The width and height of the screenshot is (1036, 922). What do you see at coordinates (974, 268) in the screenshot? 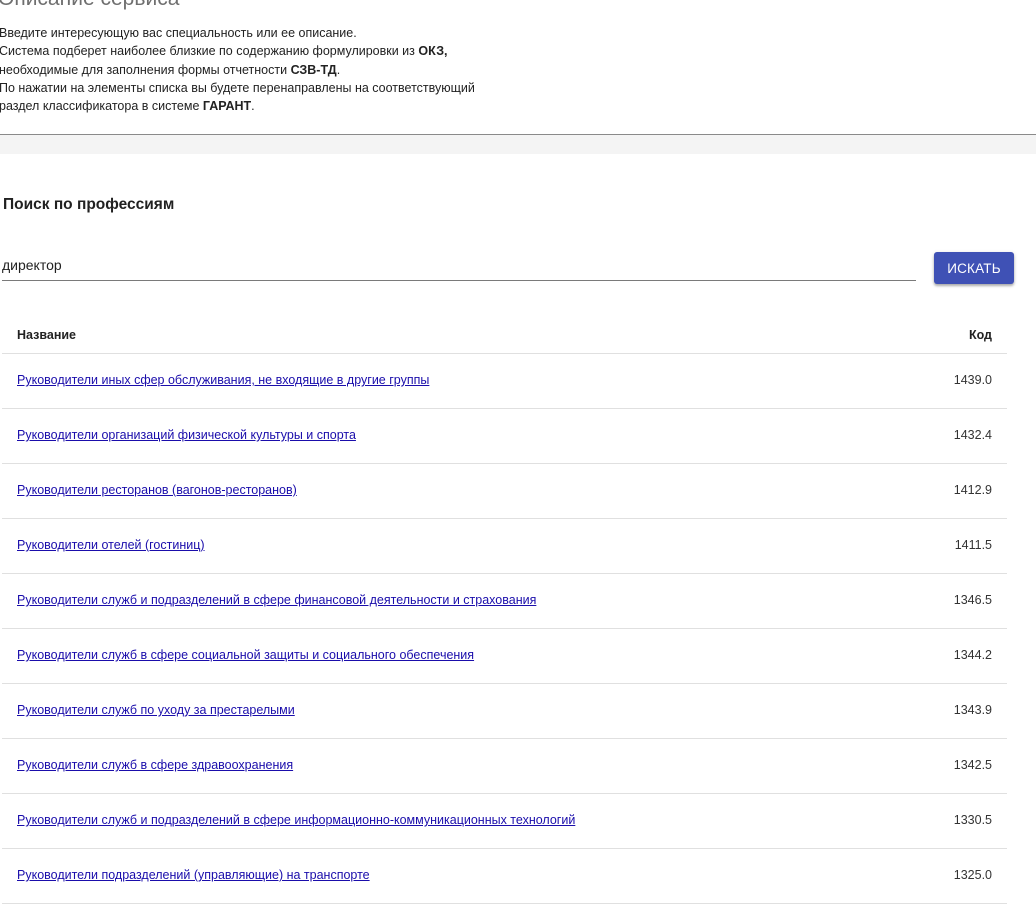
I see `search-button: ИСКАТЬ` at bounding box center [974, 268].